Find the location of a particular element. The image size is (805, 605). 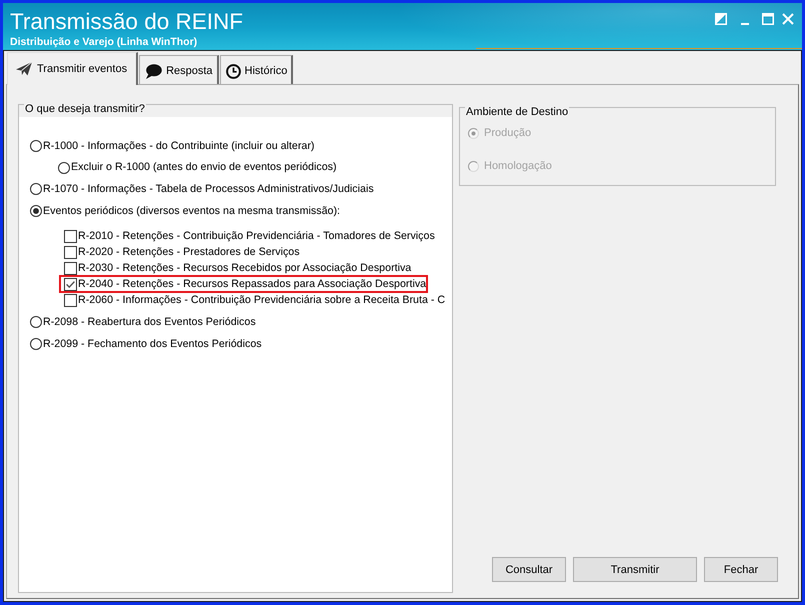

window-title: Transmissão do REINF is located at coordinates (126, 22).